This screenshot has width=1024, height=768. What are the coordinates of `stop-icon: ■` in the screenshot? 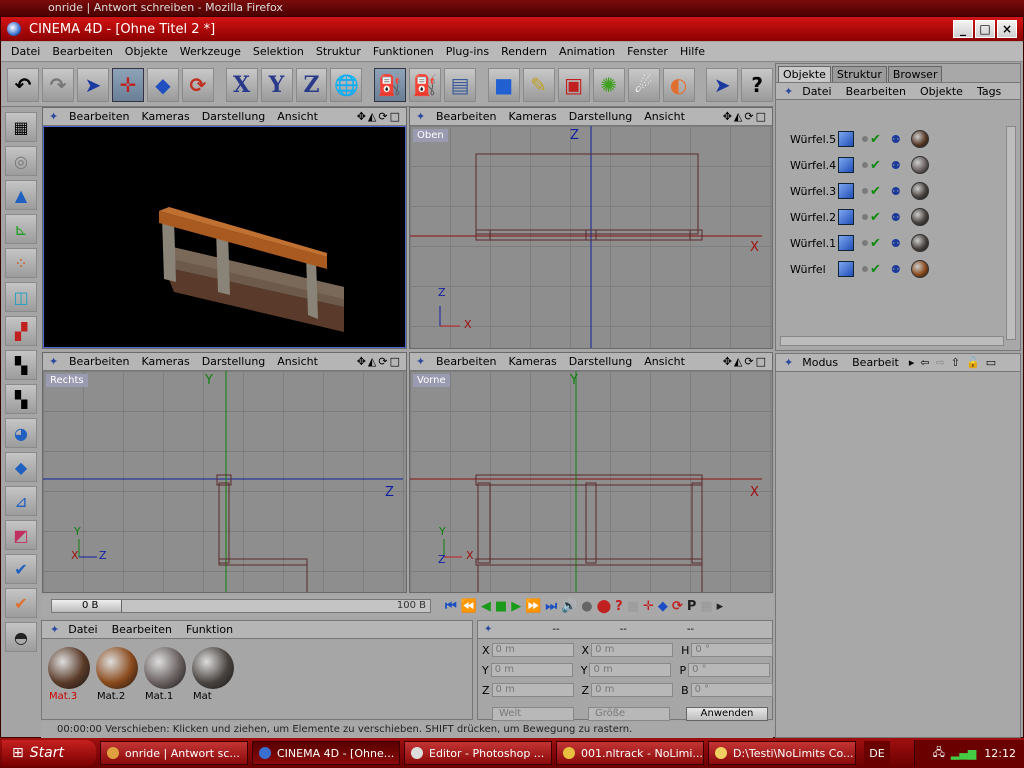 It's located at (501, 606).